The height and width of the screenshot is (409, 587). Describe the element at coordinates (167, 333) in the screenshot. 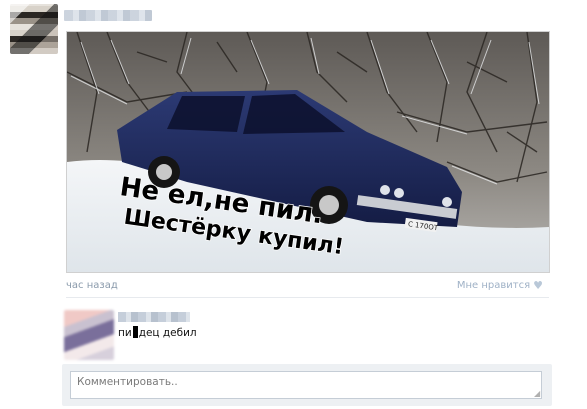

I see `comment-text-part2: дец дебил` at that location.